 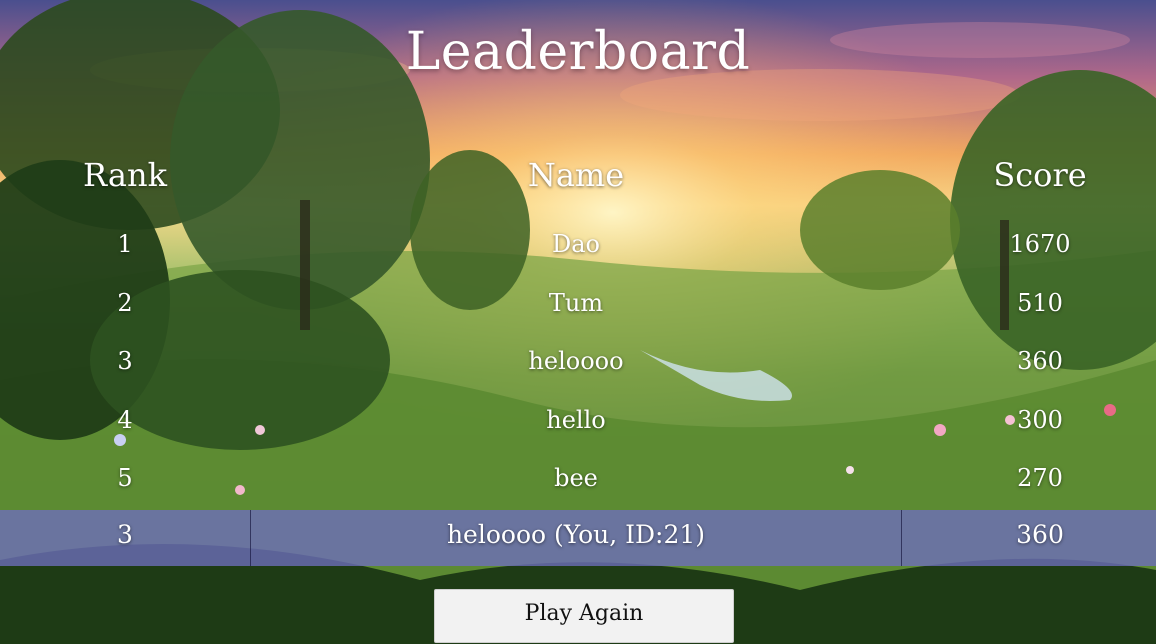 I want to click on rank-cell: 1, so click(x=125, y=244).